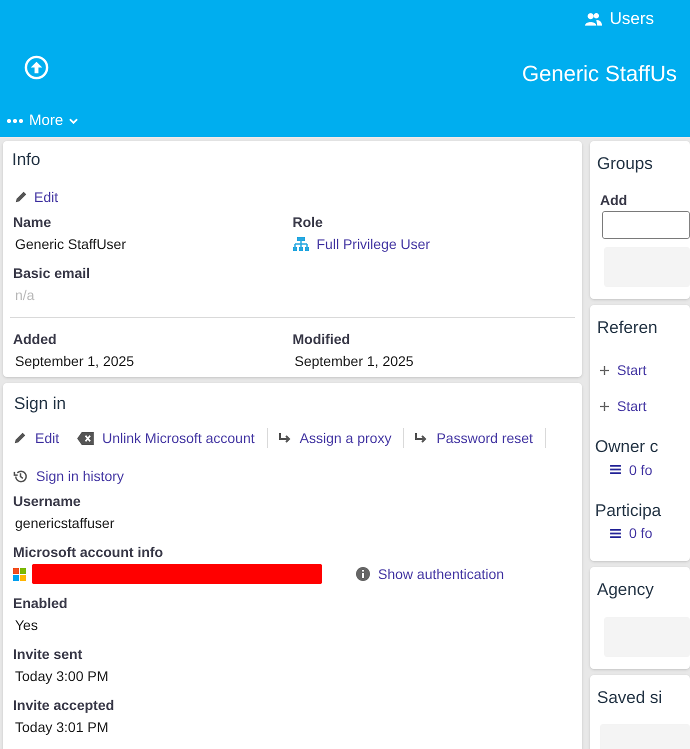 This screenshot has width=690, height=749. Describe the element at coordinates (627, 447) in the screenshot. I see `section-title: Owner c` at that location.